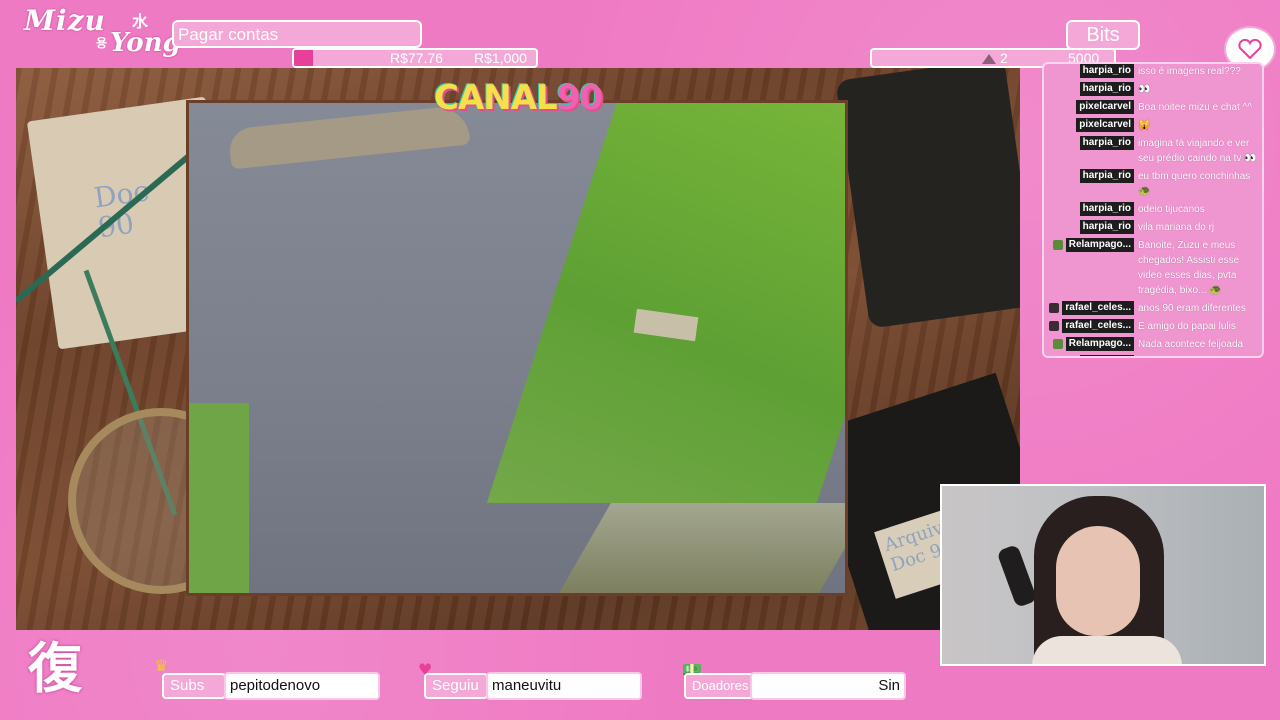  I want to click on paper-note-text: Doc 90, so click(121, 209).